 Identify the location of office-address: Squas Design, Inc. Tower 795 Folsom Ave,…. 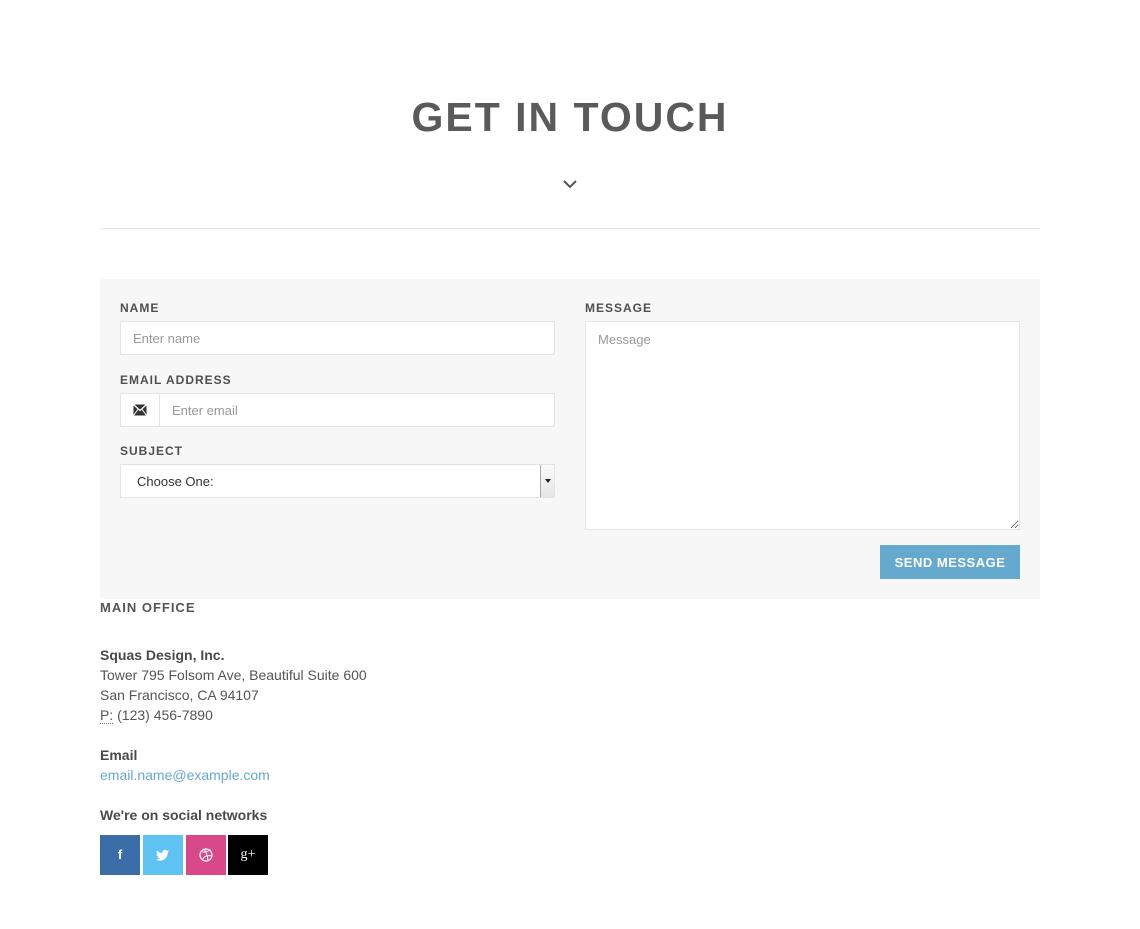
(233, 685).